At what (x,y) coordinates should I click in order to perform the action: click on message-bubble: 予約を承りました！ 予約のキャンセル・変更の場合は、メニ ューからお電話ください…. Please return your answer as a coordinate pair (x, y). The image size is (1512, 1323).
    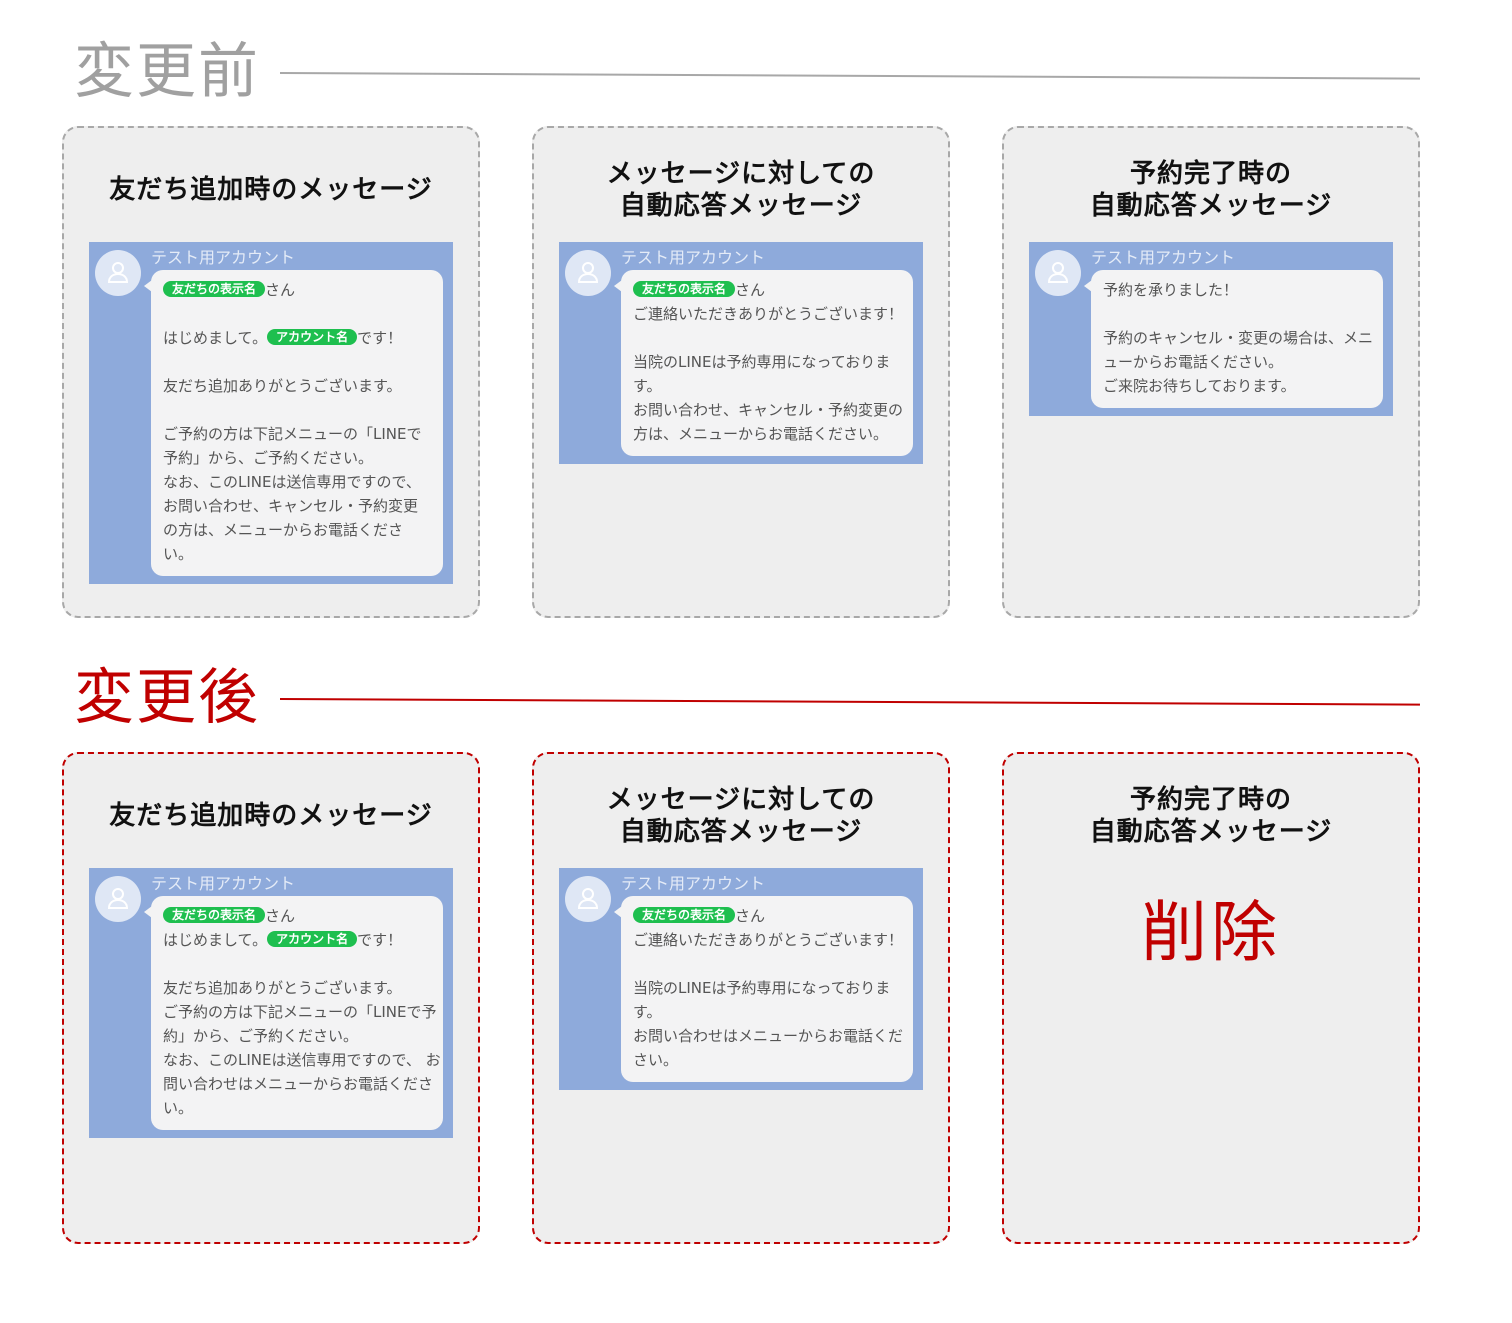
    Looking at the image, I should click on (1233, 339).